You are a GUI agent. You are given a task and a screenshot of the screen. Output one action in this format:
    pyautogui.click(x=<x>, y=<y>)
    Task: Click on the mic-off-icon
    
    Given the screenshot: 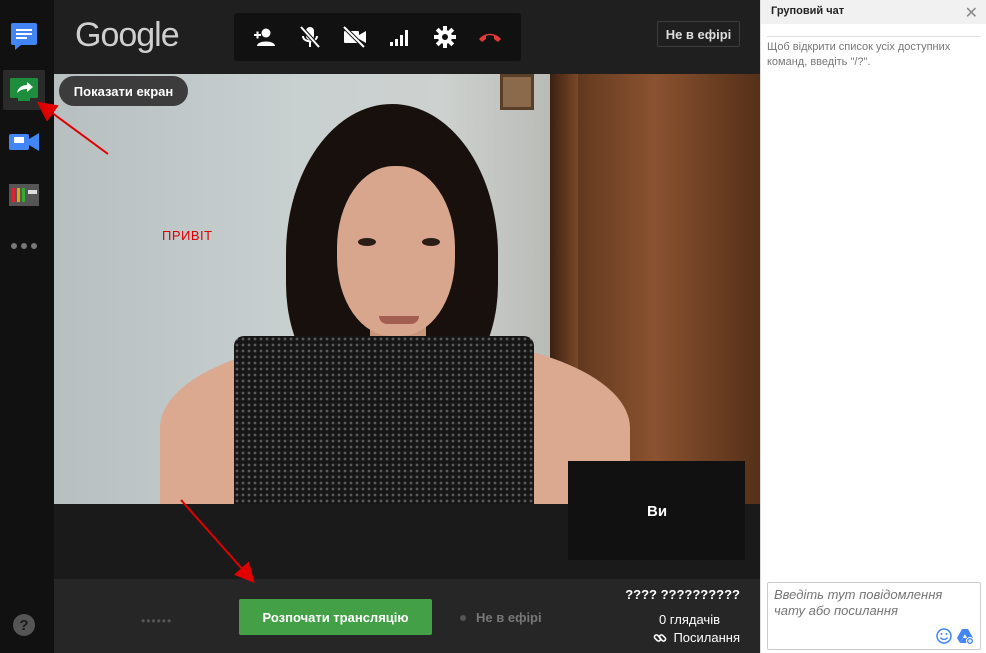 What is the action you would take?
    pyautogui.click(x=310, y=37)
    